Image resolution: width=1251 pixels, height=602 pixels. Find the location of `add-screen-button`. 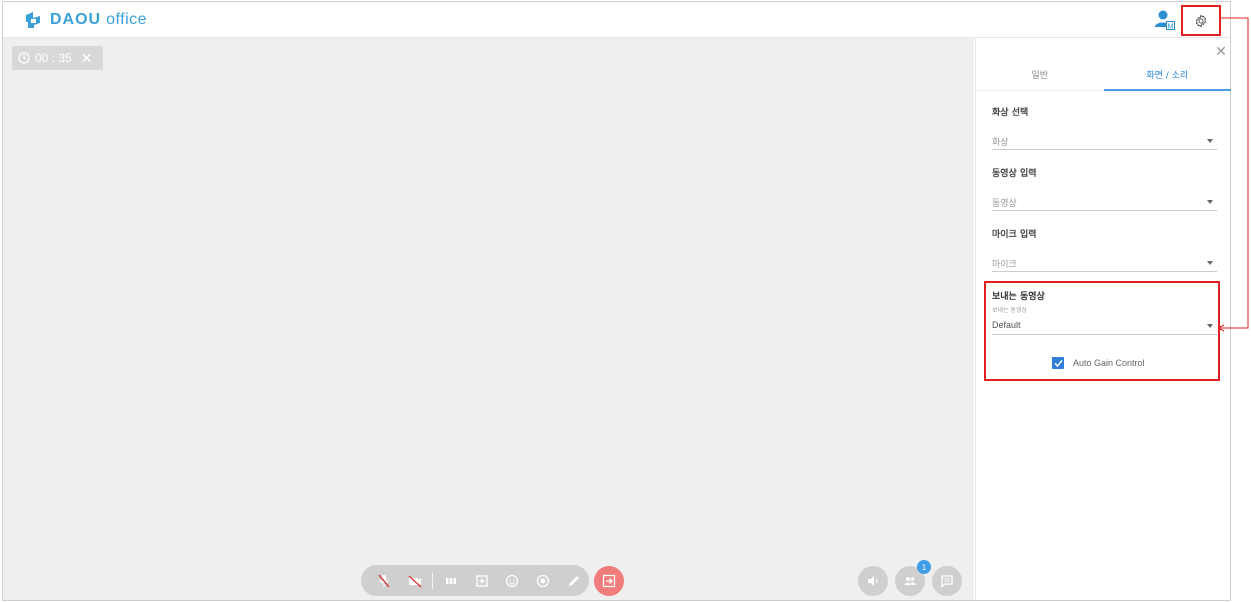

add-screen-button is located at coordinates (481, 580).